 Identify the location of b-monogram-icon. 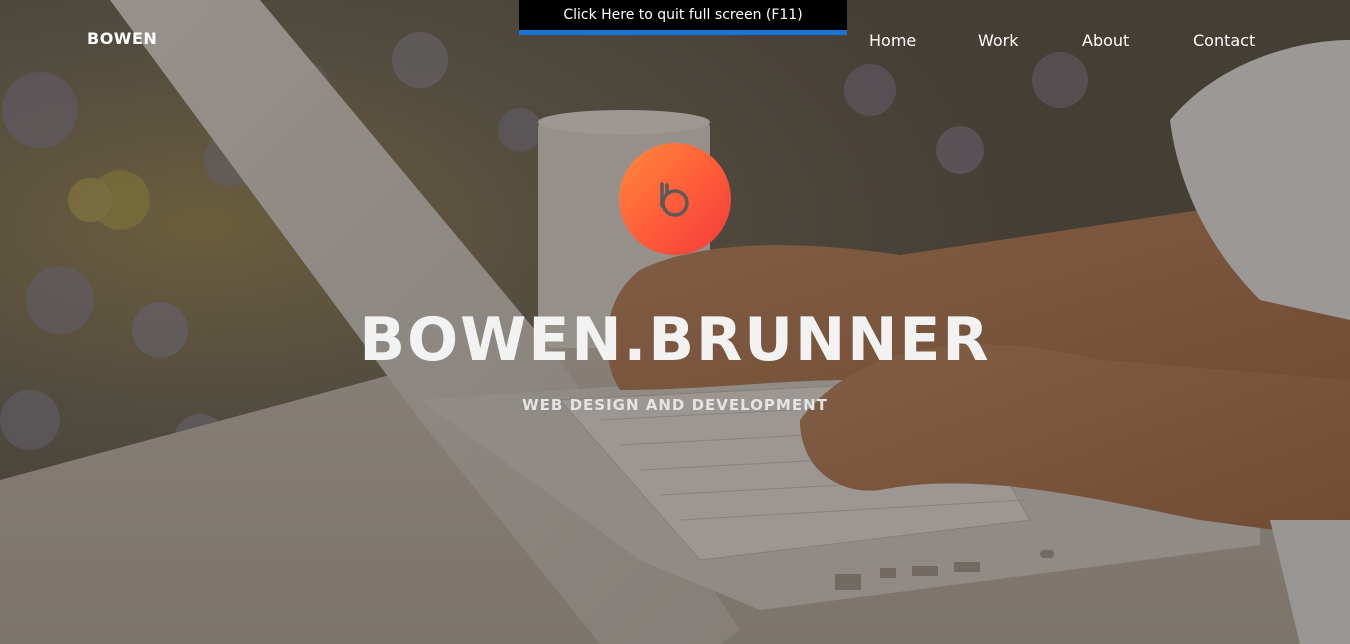
(674, 199).